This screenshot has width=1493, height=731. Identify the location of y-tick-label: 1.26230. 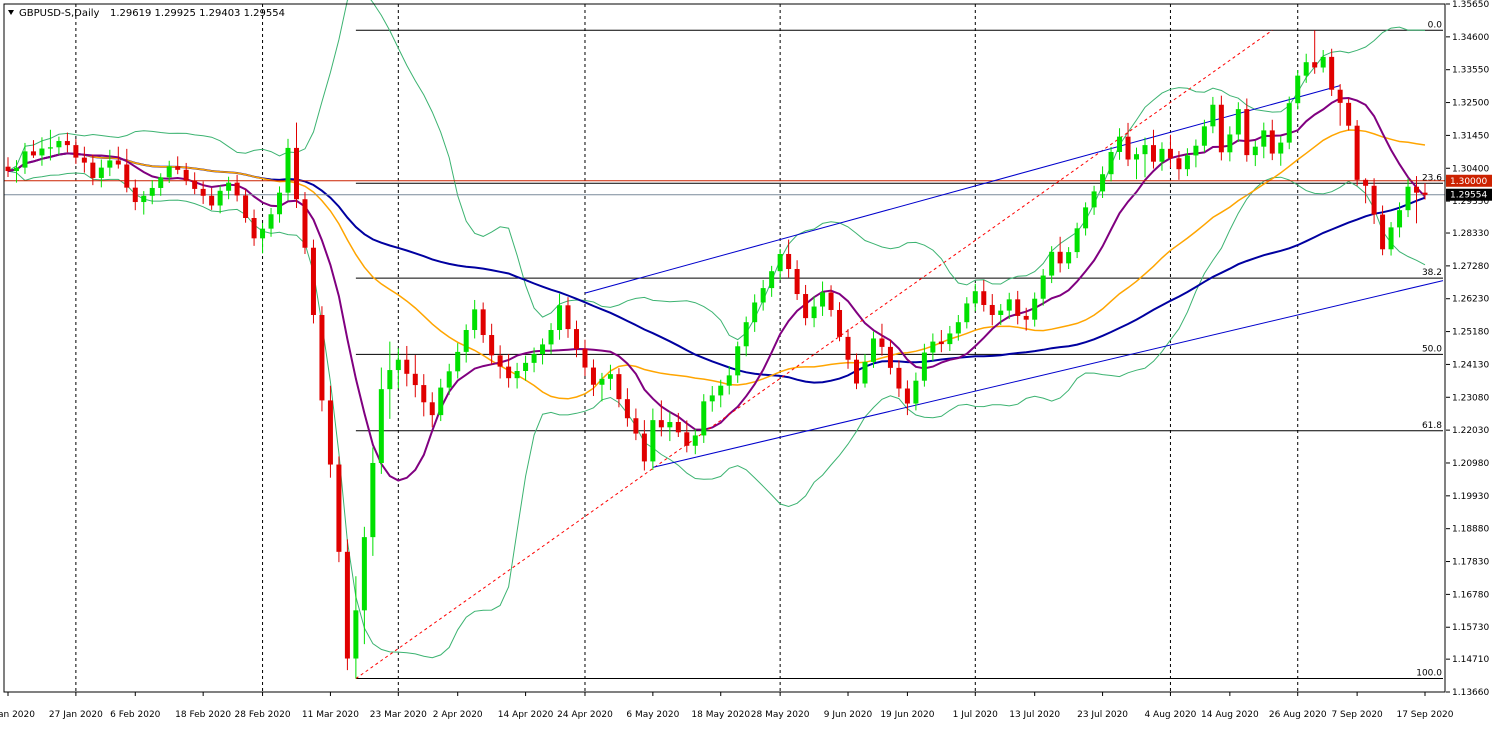
(1470, 300).